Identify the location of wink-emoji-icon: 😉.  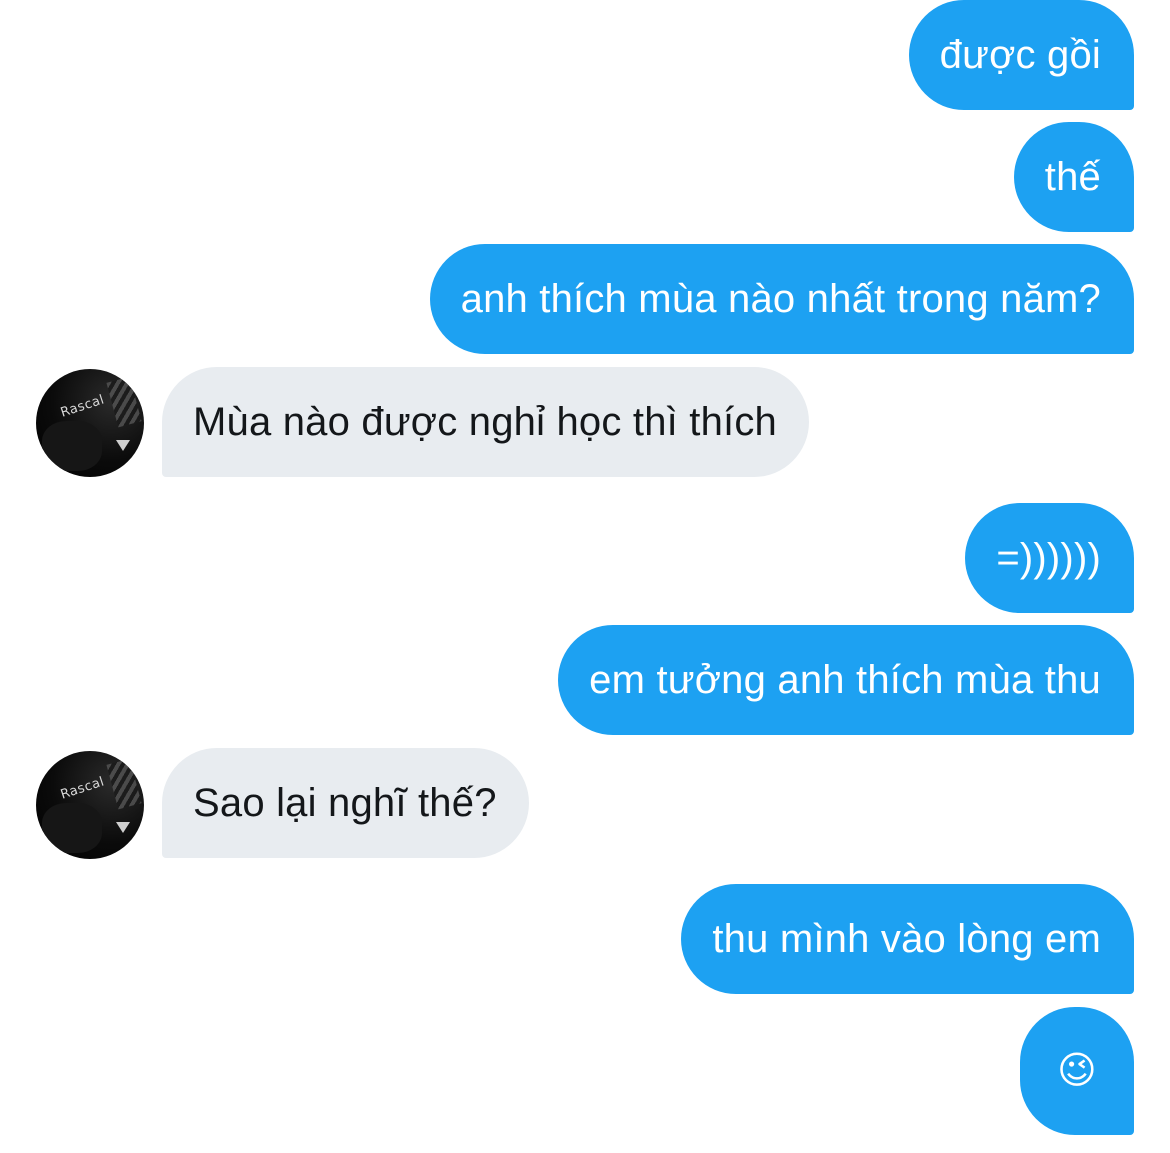
(1077, 1071).